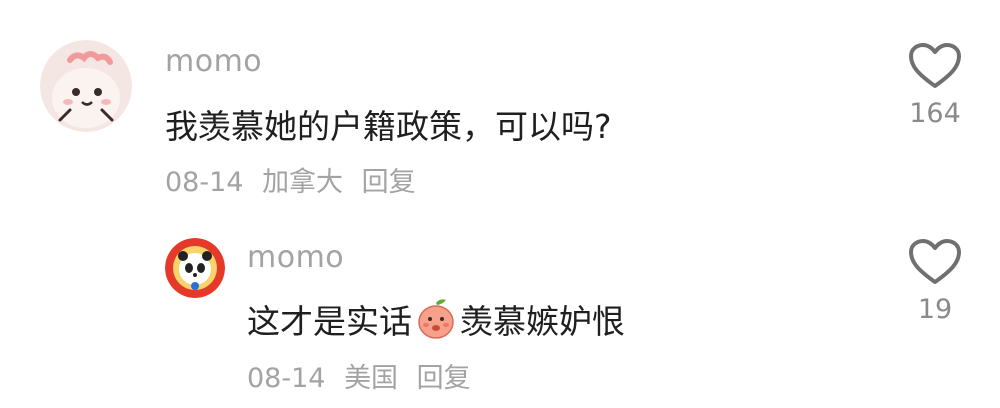  Describe the element at coordinates (329, 321) in the screenshot. I see `comment-text-part: 这才是实话` at that location.